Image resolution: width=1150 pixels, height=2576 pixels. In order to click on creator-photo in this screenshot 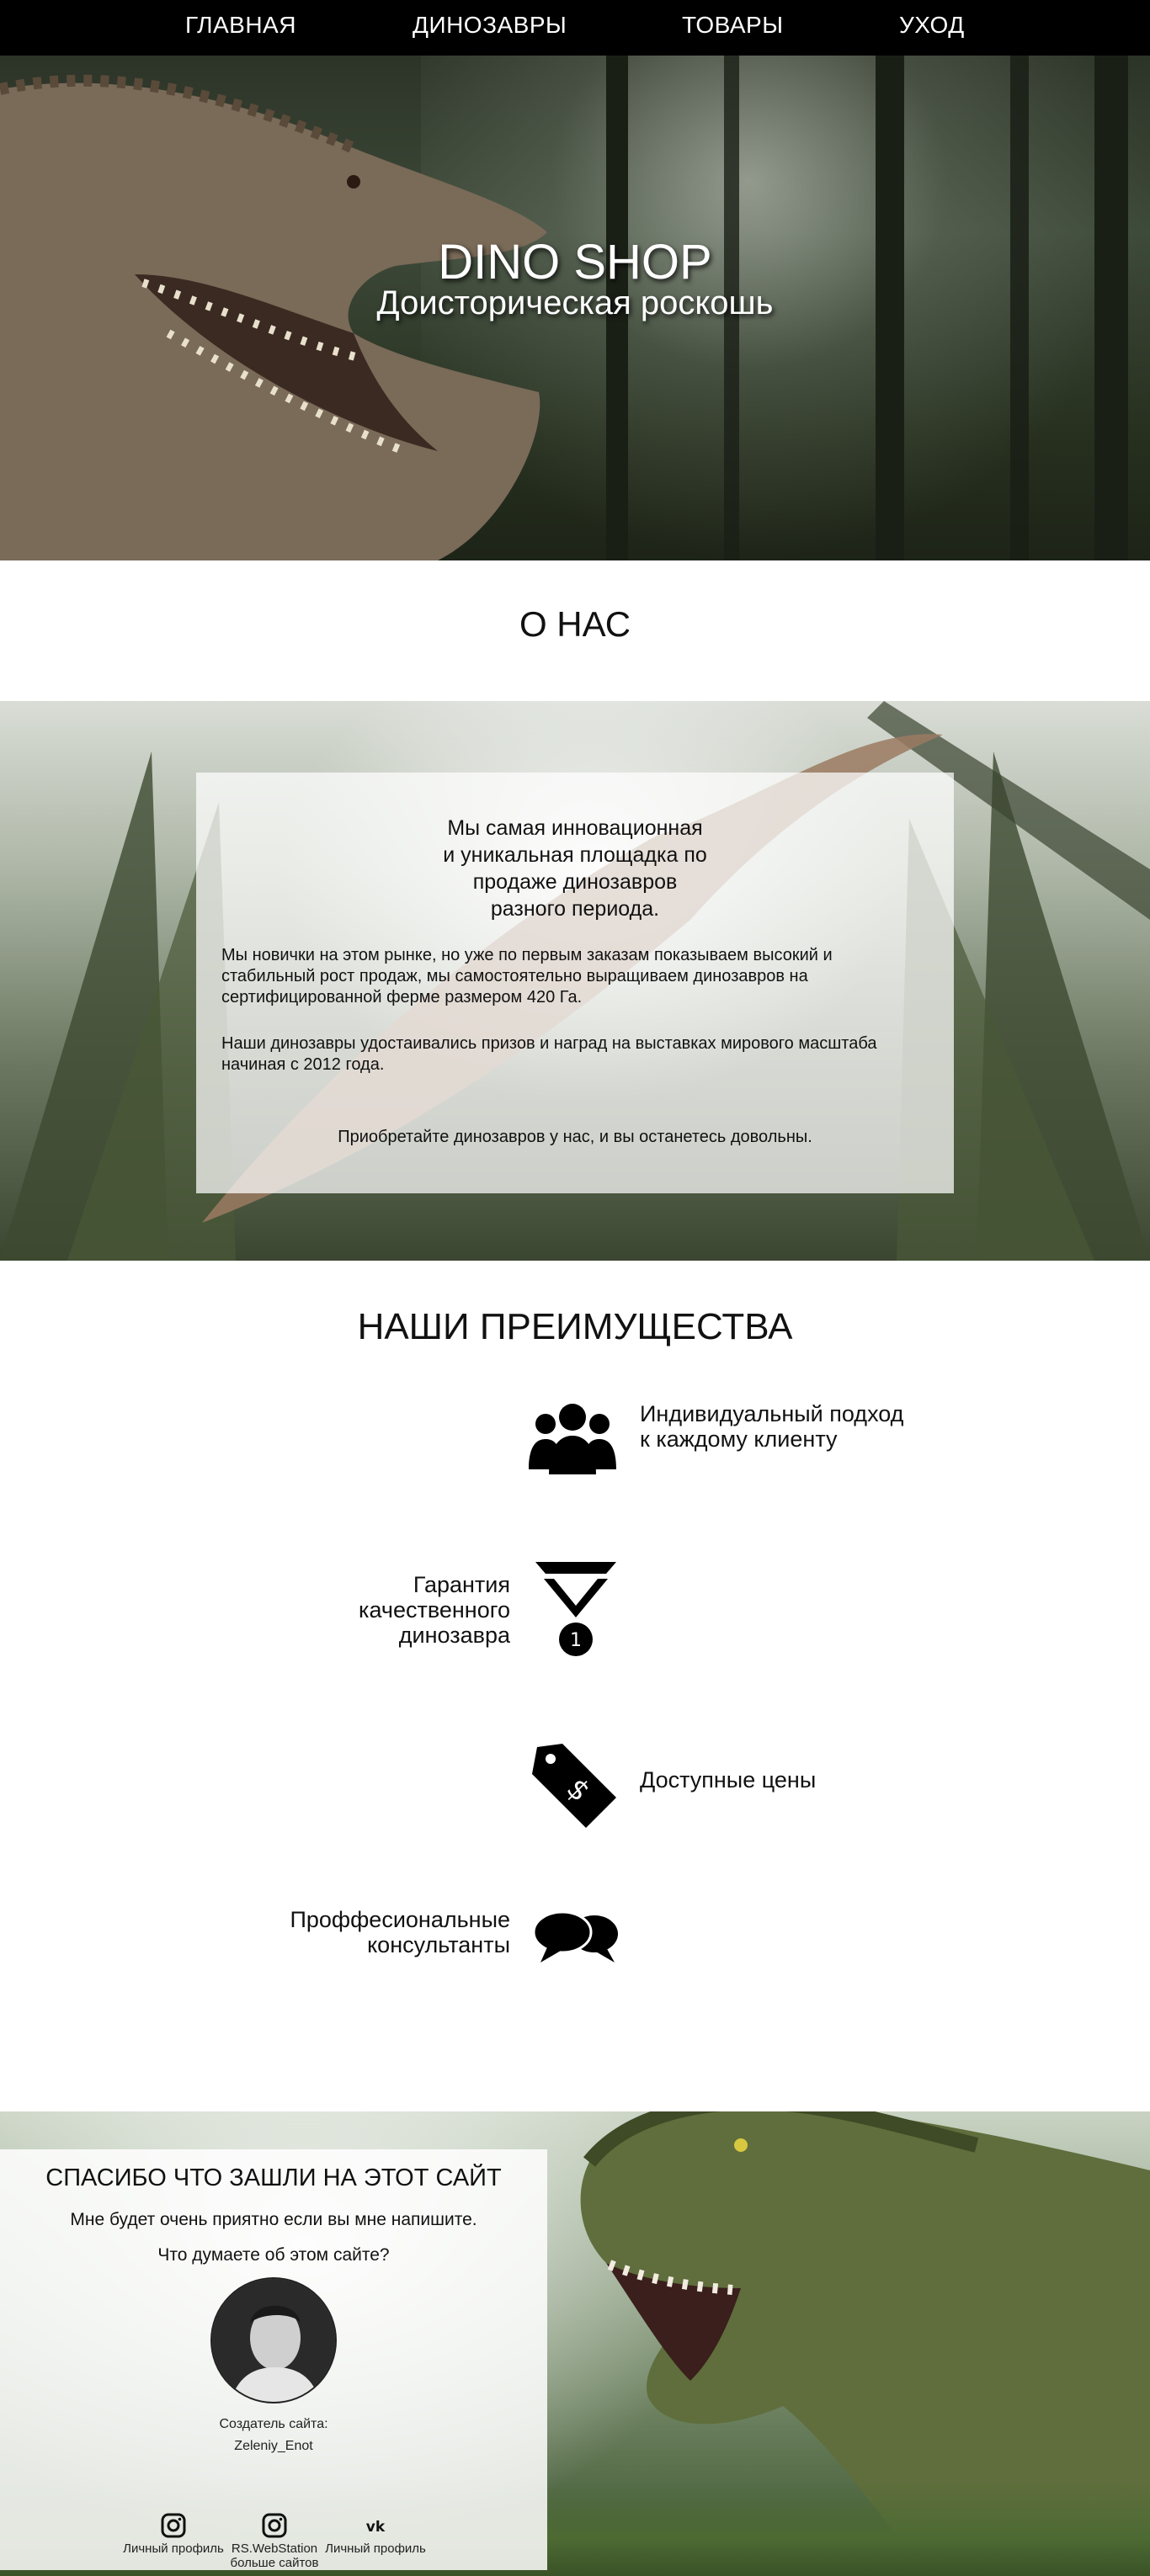, I will do `click(273, 2340)`.